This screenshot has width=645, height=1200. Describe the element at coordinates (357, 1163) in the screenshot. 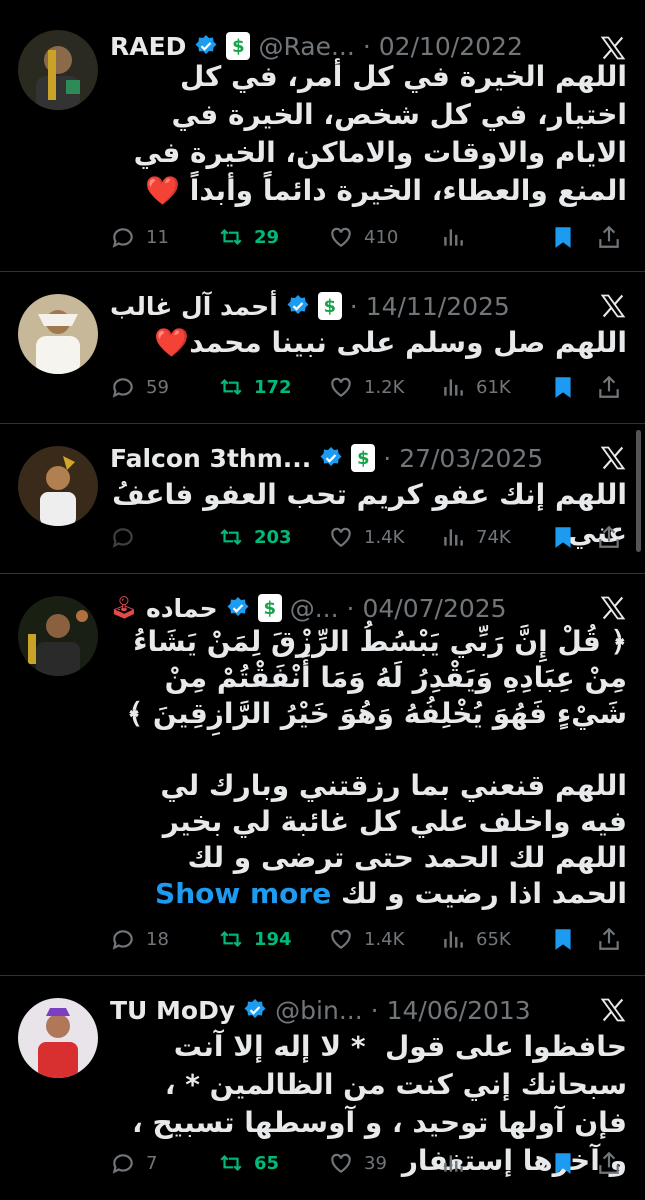

I see `like-button: 39` at that location.